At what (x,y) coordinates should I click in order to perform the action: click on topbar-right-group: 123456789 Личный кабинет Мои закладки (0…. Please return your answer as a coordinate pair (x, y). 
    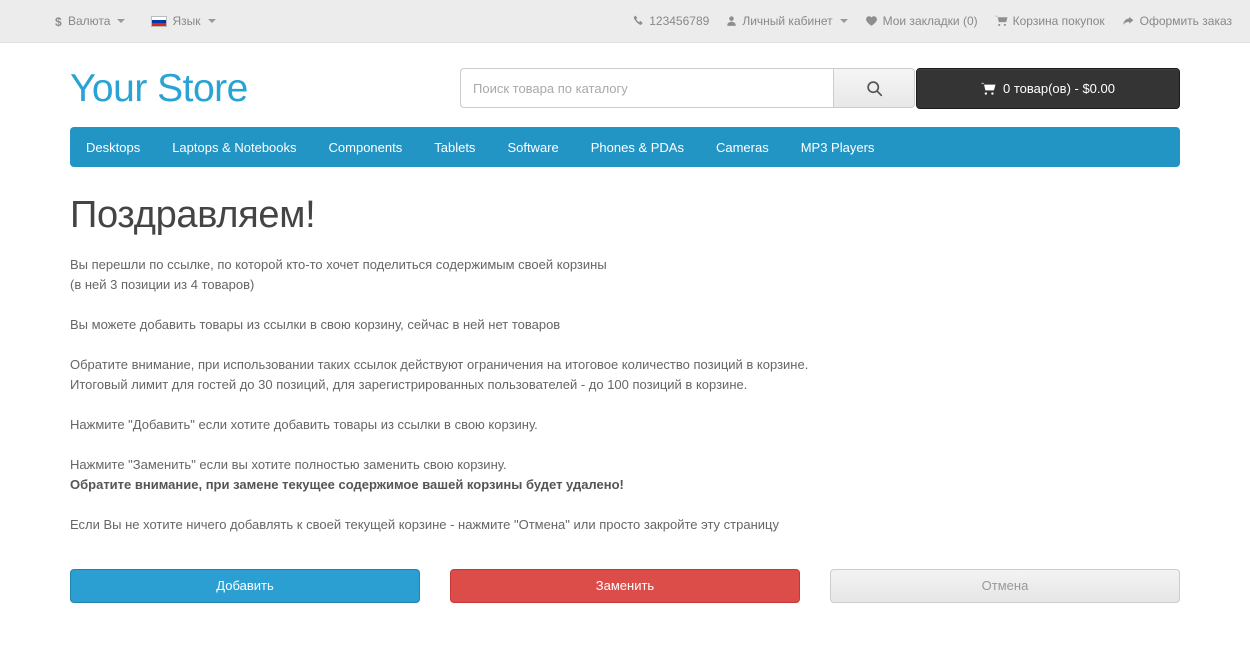
    Looking at the image, I should click on (932, 21).